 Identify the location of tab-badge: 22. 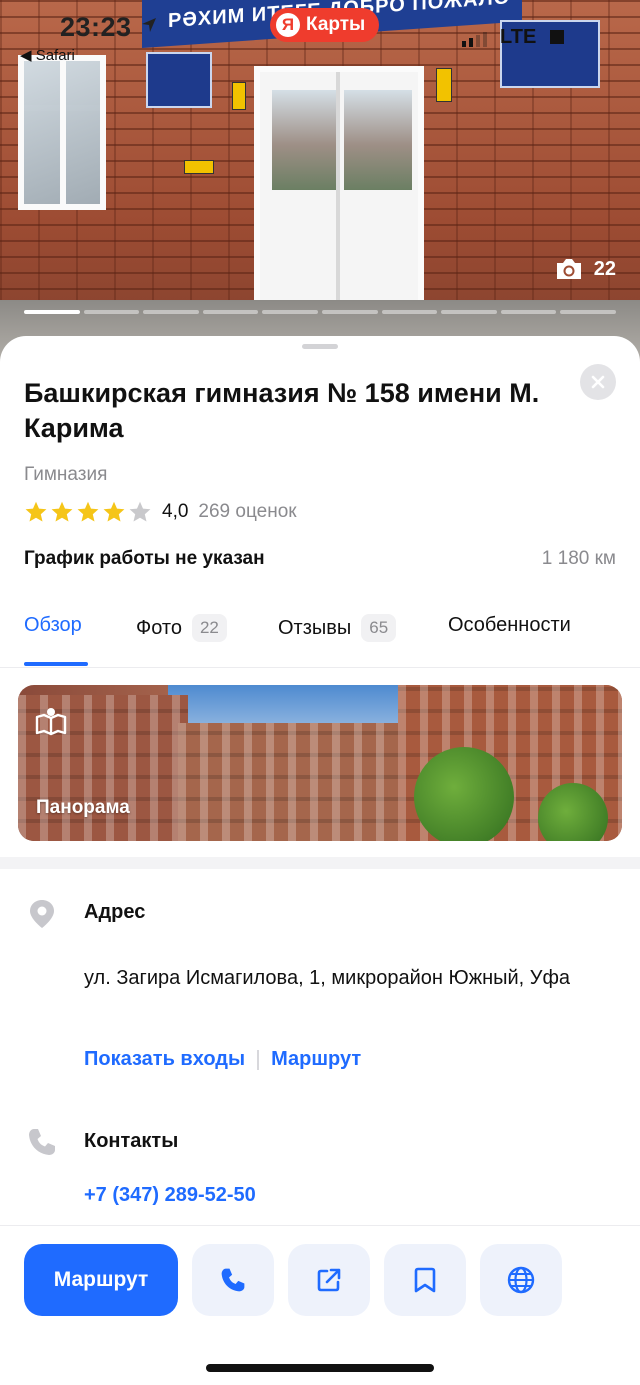
(209, 628).